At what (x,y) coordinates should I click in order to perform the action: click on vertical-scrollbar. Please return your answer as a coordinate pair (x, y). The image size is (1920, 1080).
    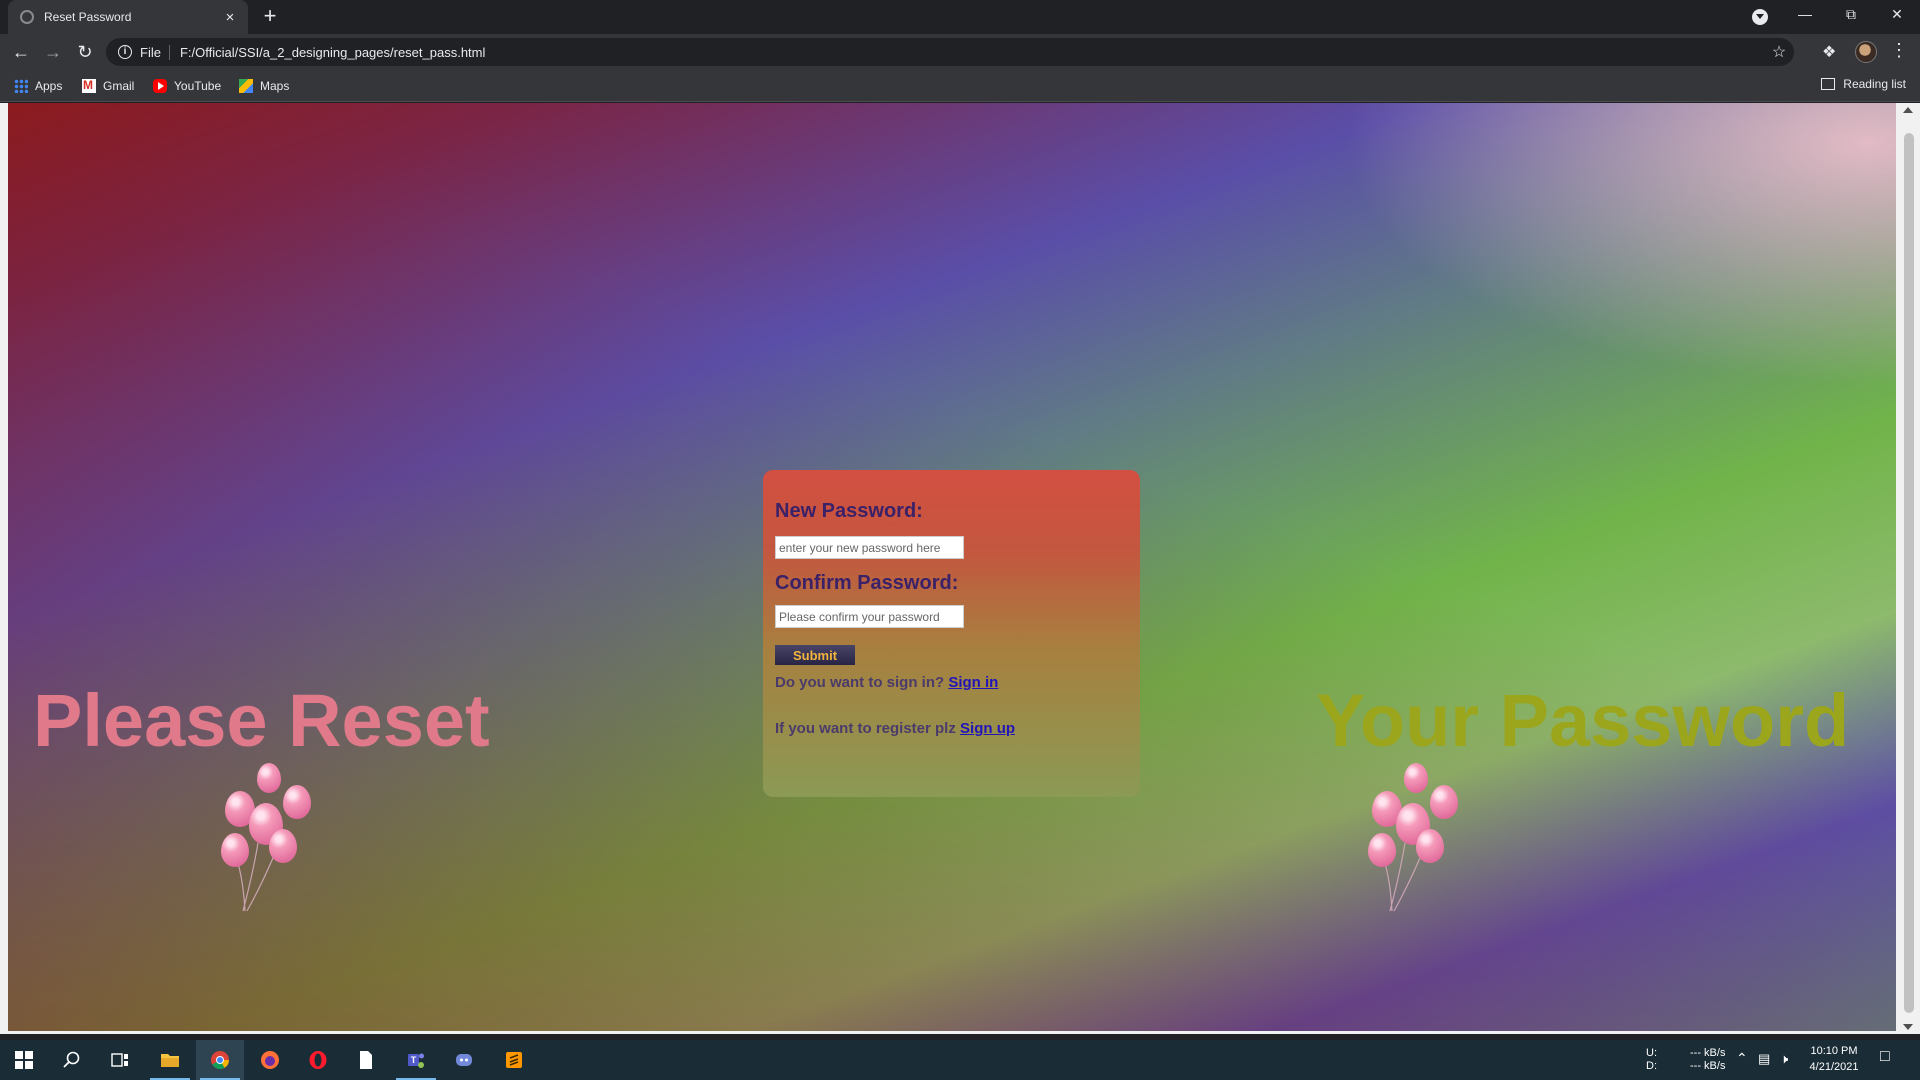
    Looking at the image, I should click on (1908, 568).